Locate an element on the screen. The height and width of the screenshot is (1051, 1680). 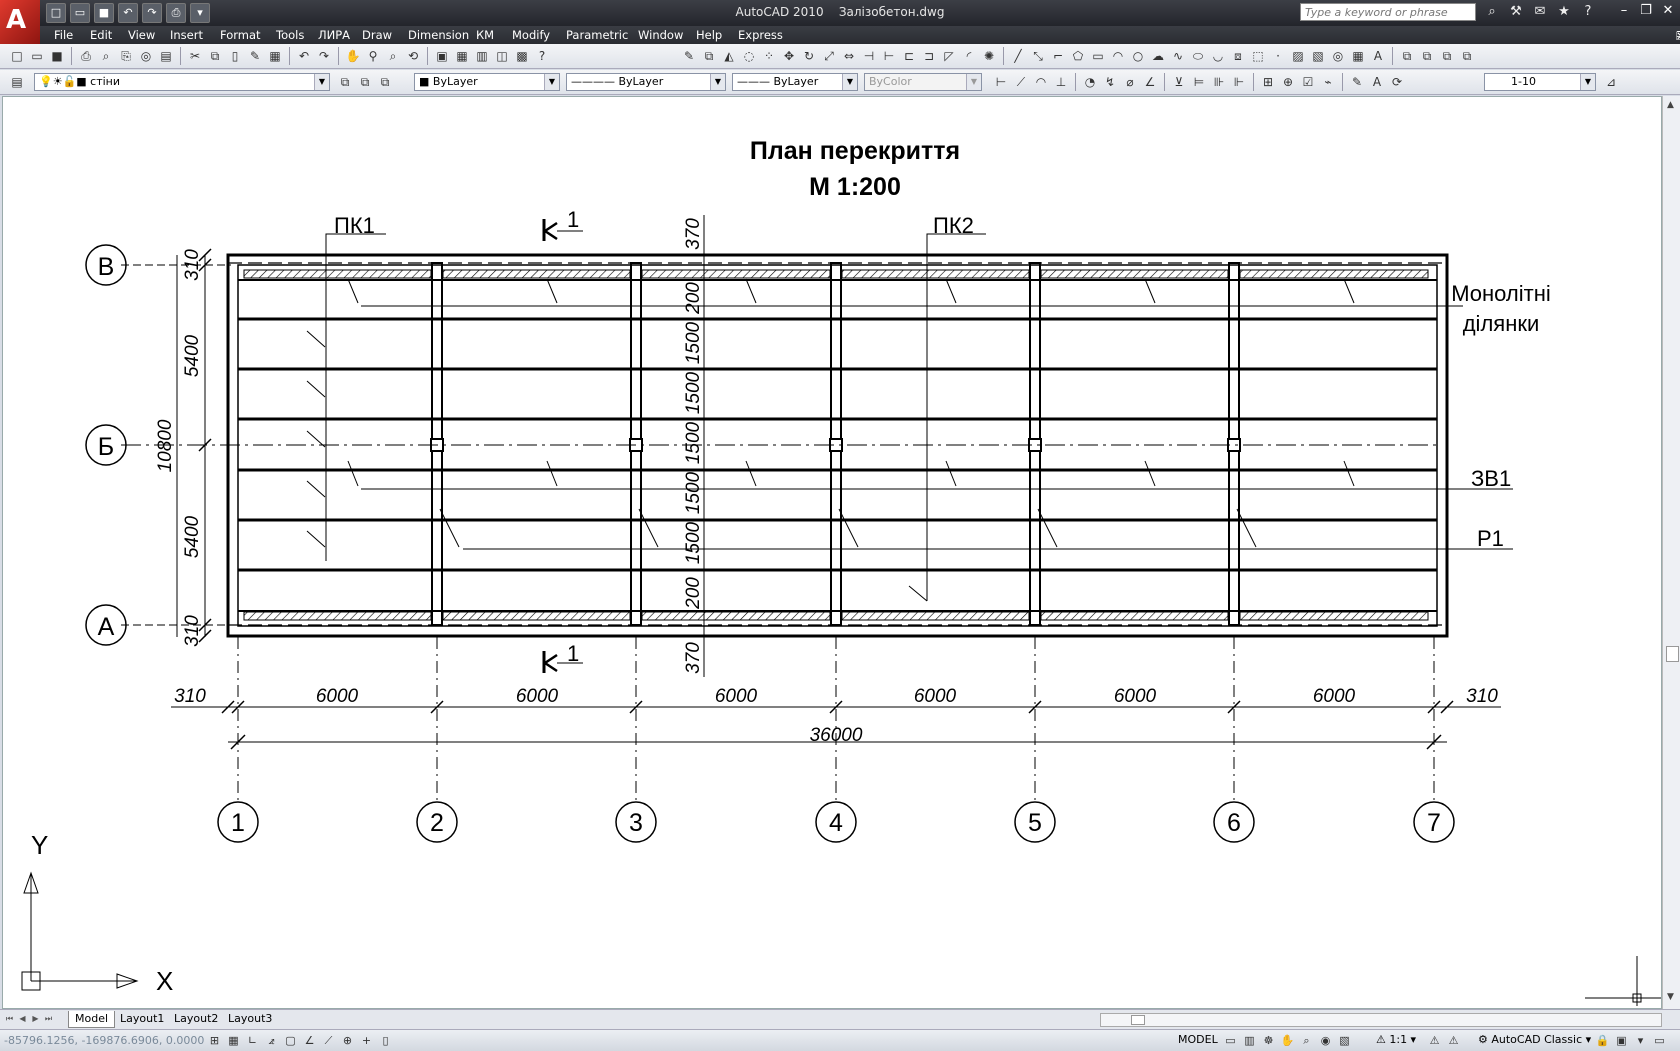
doc-close-icon: ✕ is located at coordinates (1678, 36).